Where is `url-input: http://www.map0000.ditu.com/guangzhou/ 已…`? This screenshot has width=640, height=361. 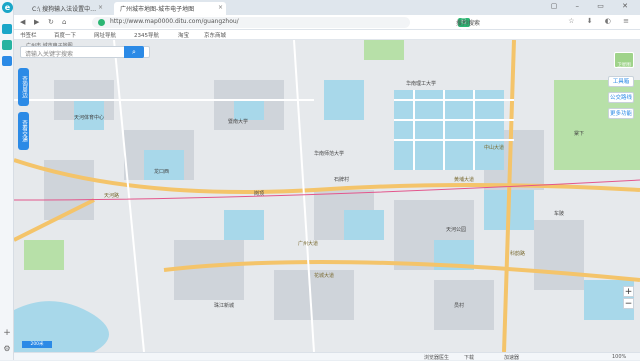
url-input: http://www.map0000.ditu.com/guangzhou/ 已… is located at coordinates (281, 43).